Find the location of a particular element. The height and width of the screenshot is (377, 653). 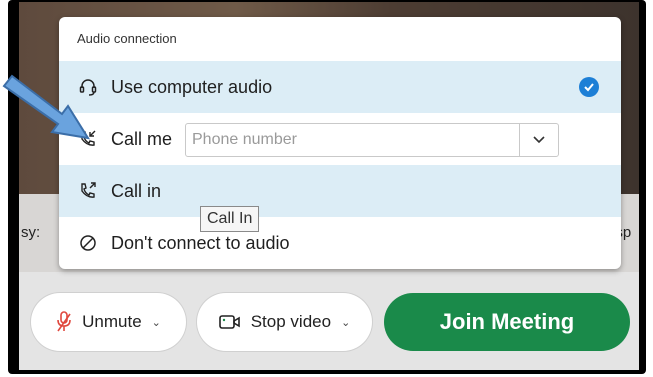

chevron-down-icon is located at coordinates (539, 140).